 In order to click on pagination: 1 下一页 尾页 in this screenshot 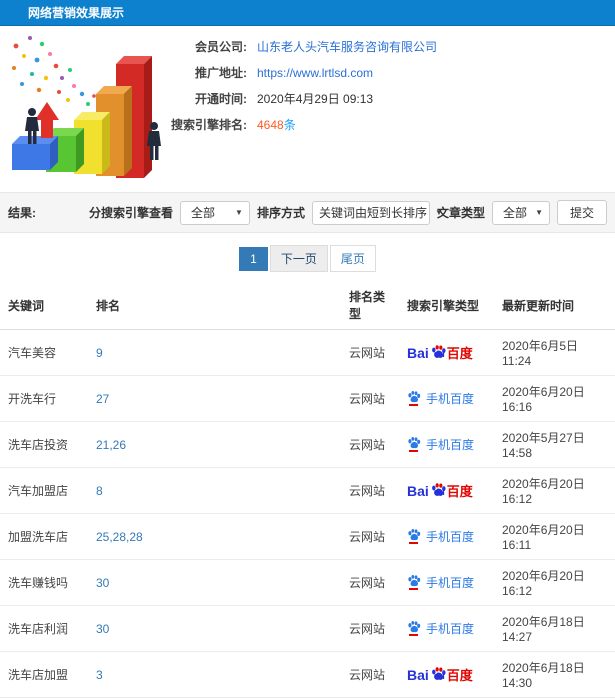, I will do `click(307, 257)`.